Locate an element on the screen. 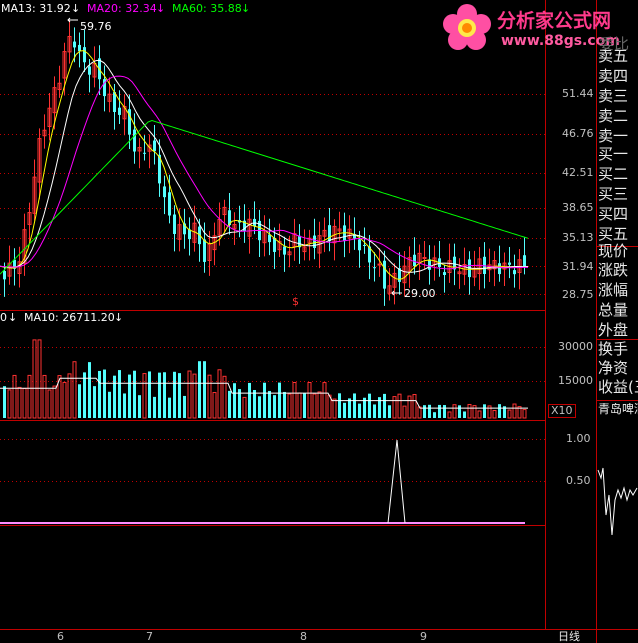 This screenshot has width=638, height=643. event-marker: $ is located at coordinates (295, 302).